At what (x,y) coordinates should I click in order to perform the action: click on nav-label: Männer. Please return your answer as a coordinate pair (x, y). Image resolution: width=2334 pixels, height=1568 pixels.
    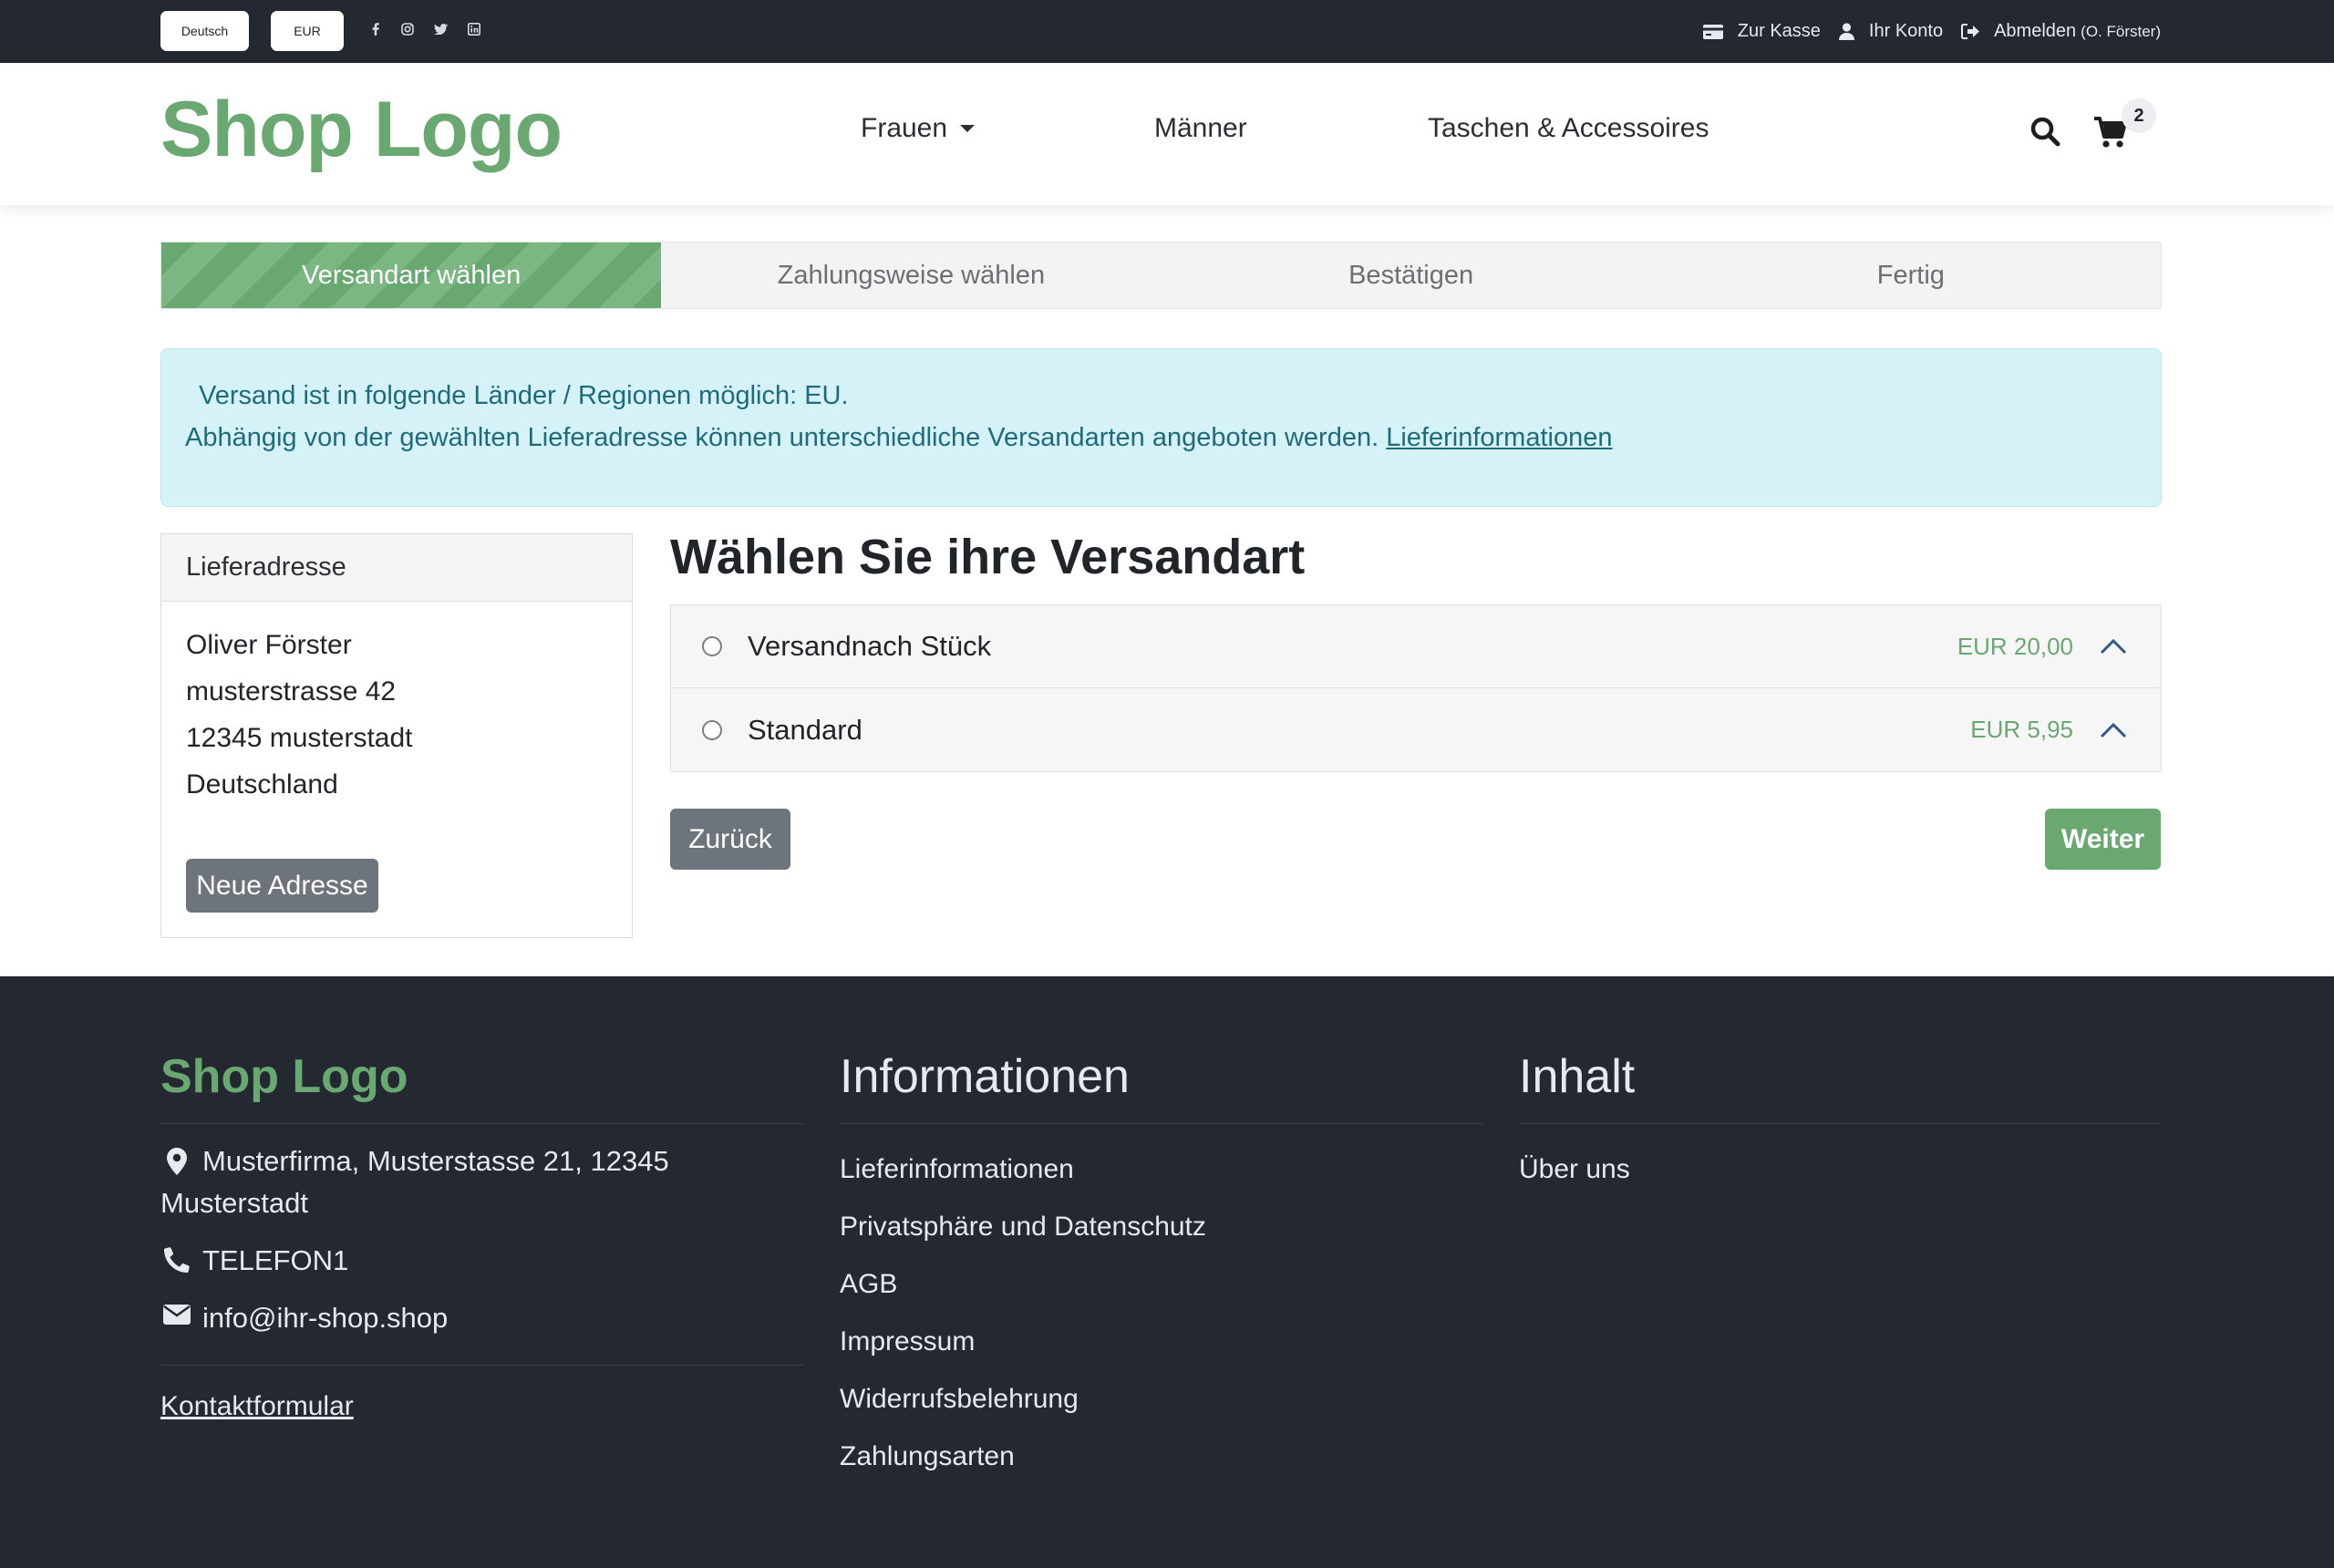
    Looking at the image, I should click on (1200, 128).